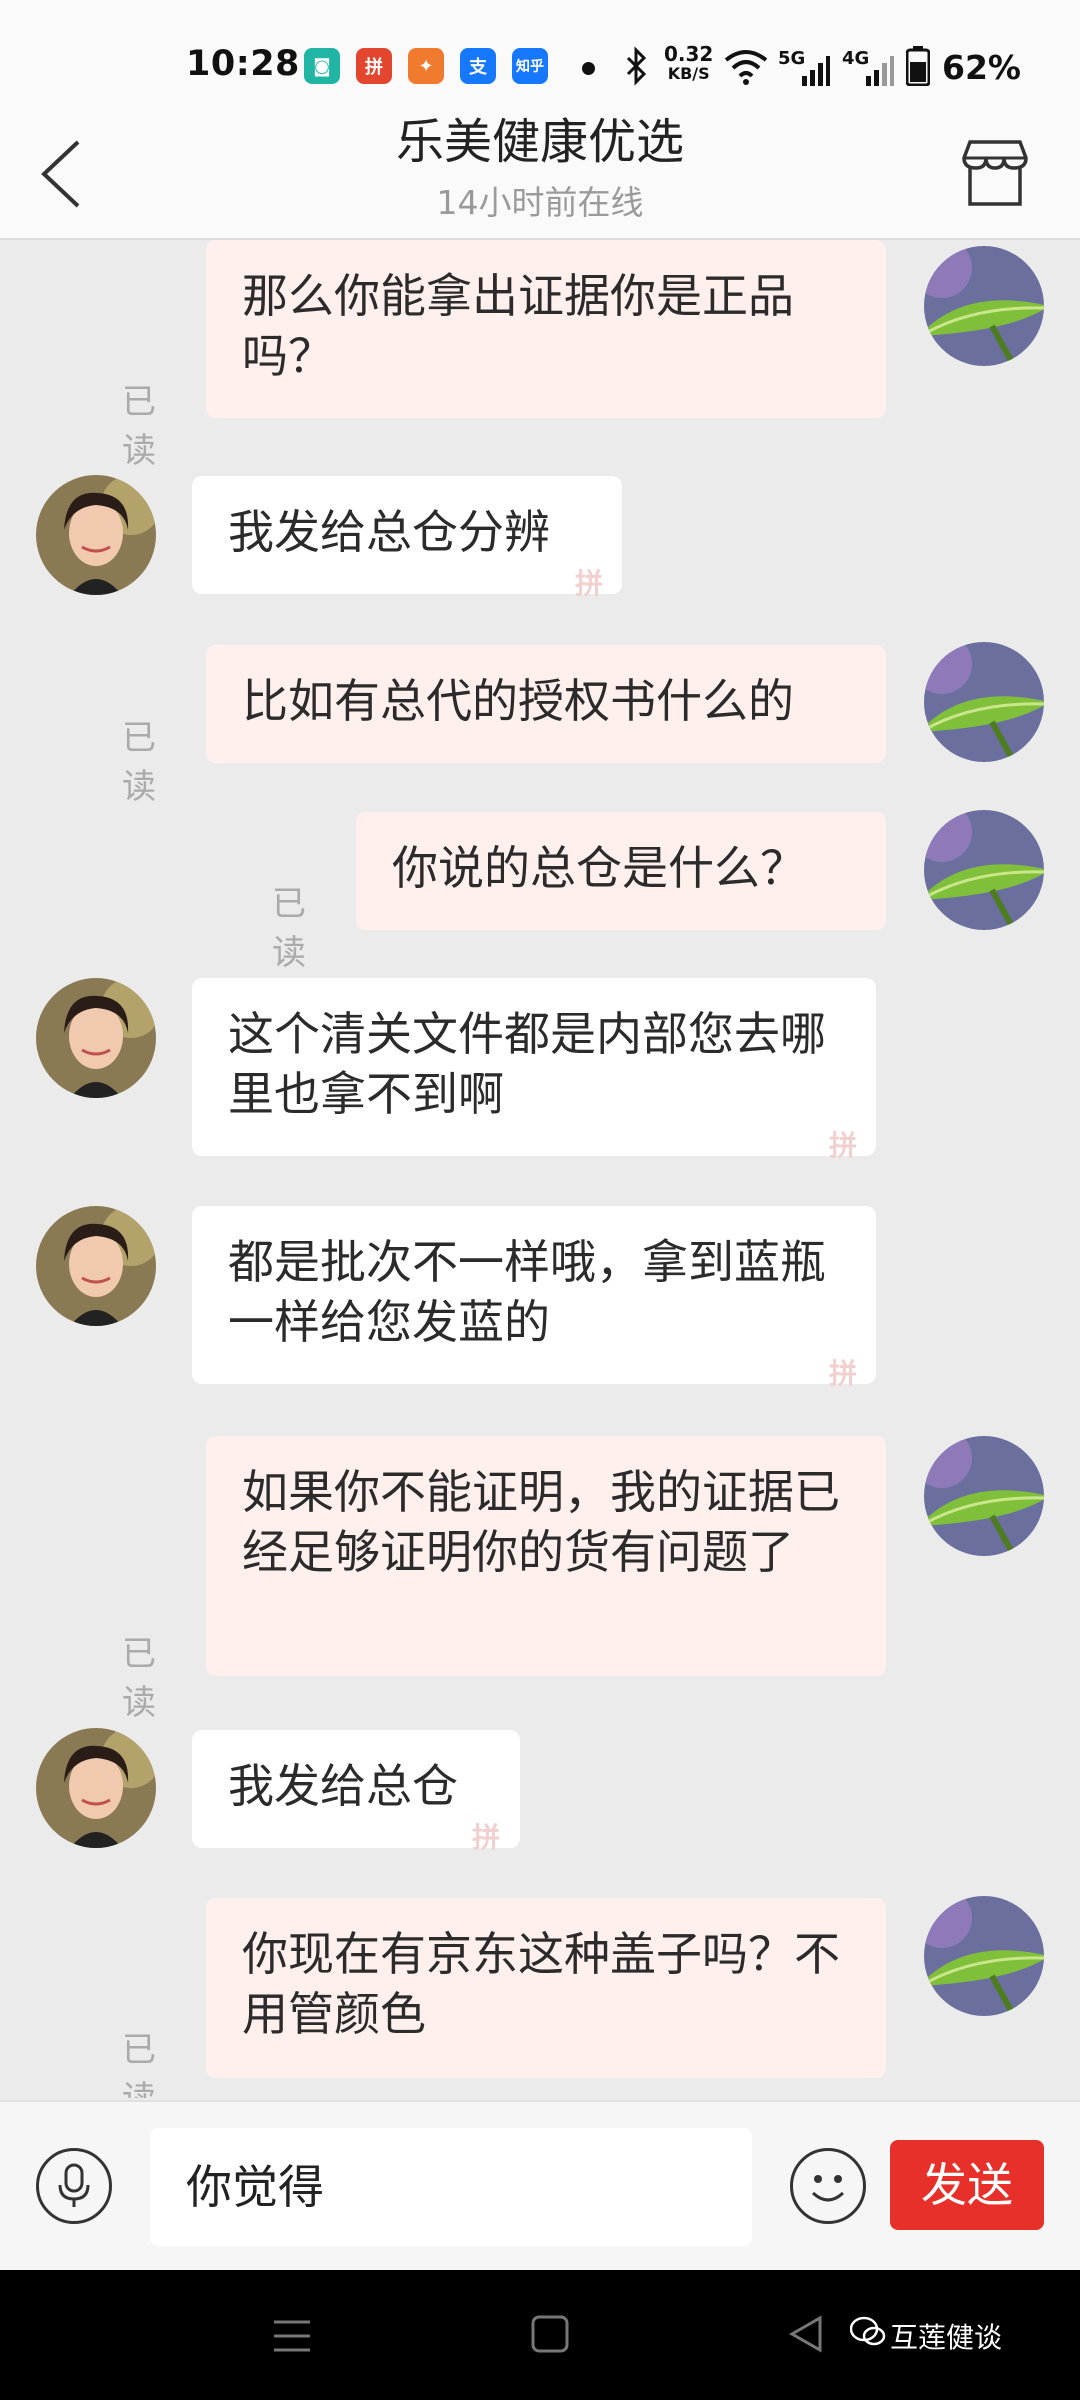 This screenshot has height=2400, width=1080. I want to click on message-bubble: 我发给总仓, so click(356, 1789).